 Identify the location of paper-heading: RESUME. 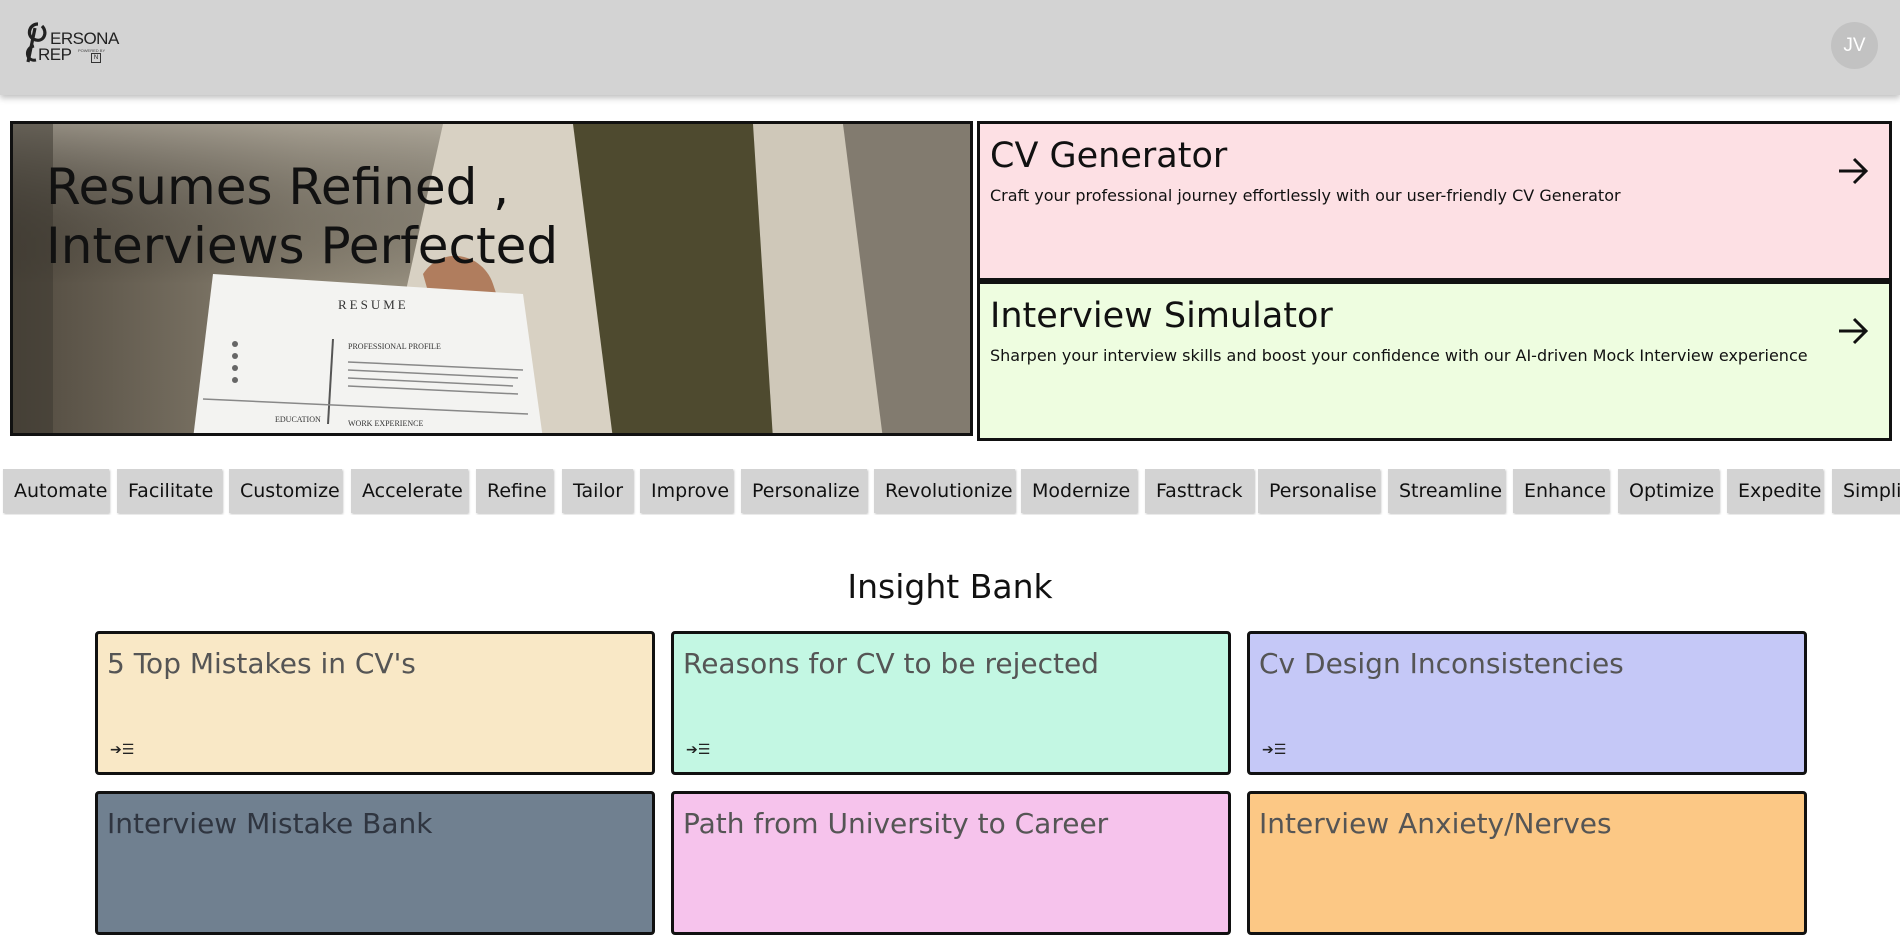
(373, 304).